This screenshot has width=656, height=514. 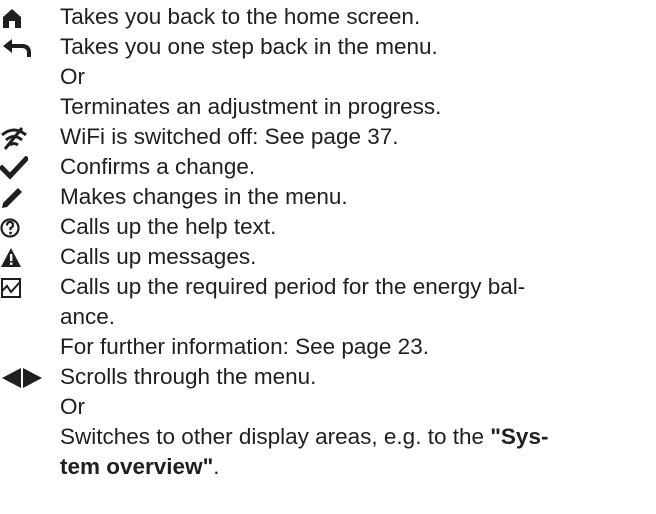 What do you see at coordinates (88, 316) in the screenshot?
I see `energy-description-cont: ance.` at bounding box center [88, 316].